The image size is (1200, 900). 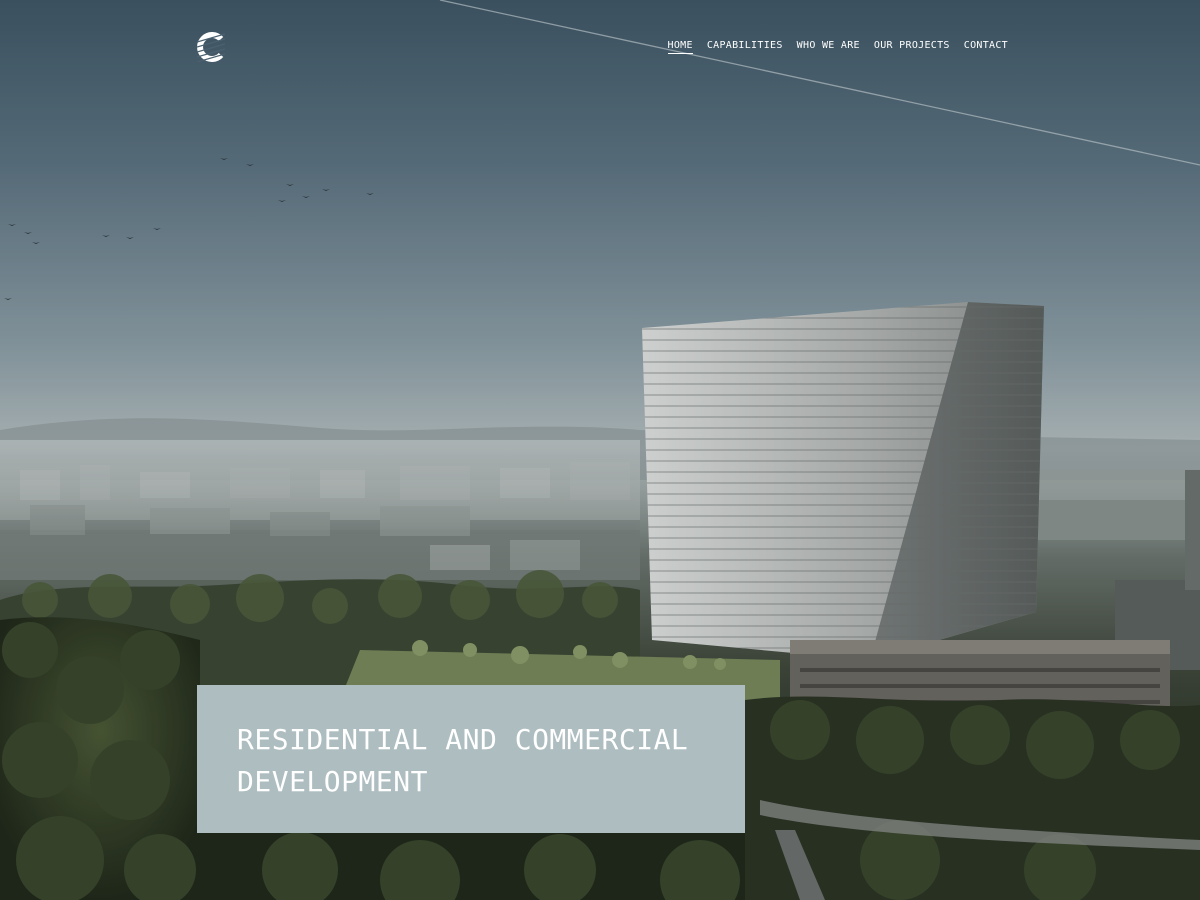 I want to click on headline-box: RESIDENTIAL AND COMMERCIAL DEVELOPMENT, so click(x=471, y=759).